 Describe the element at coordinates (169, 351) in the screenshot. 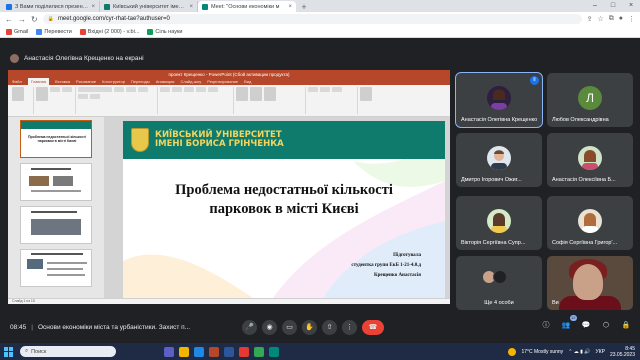

I see `teams-icon` at that location.